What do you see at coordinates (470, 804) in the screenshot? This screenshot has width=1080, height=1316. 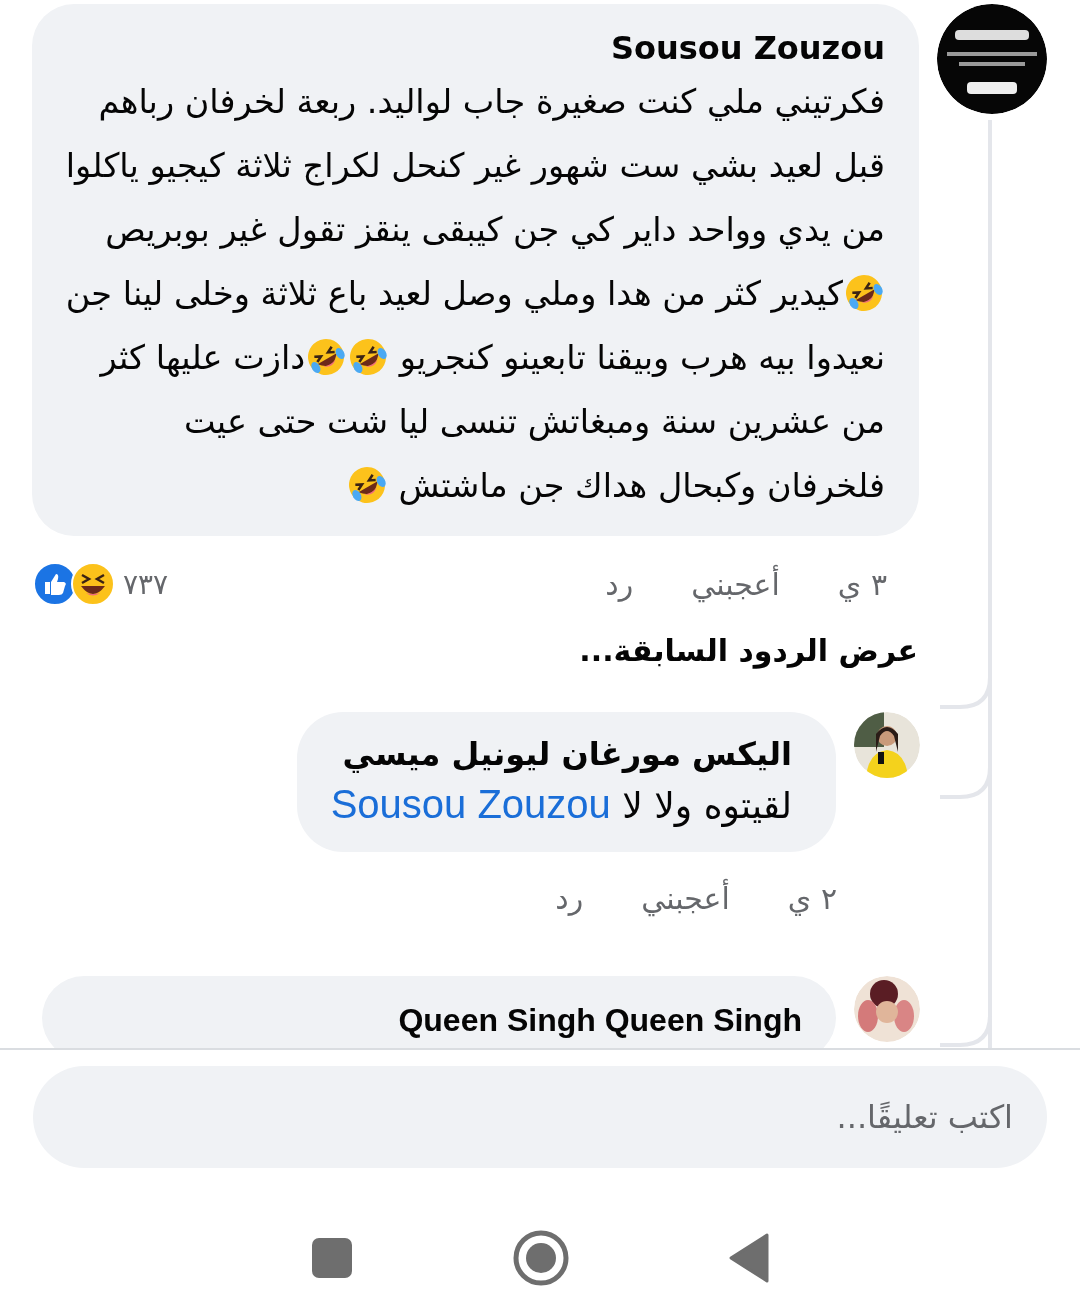 I see `mention-link: Sousou Zouzou` at bounding box center [470, 804].